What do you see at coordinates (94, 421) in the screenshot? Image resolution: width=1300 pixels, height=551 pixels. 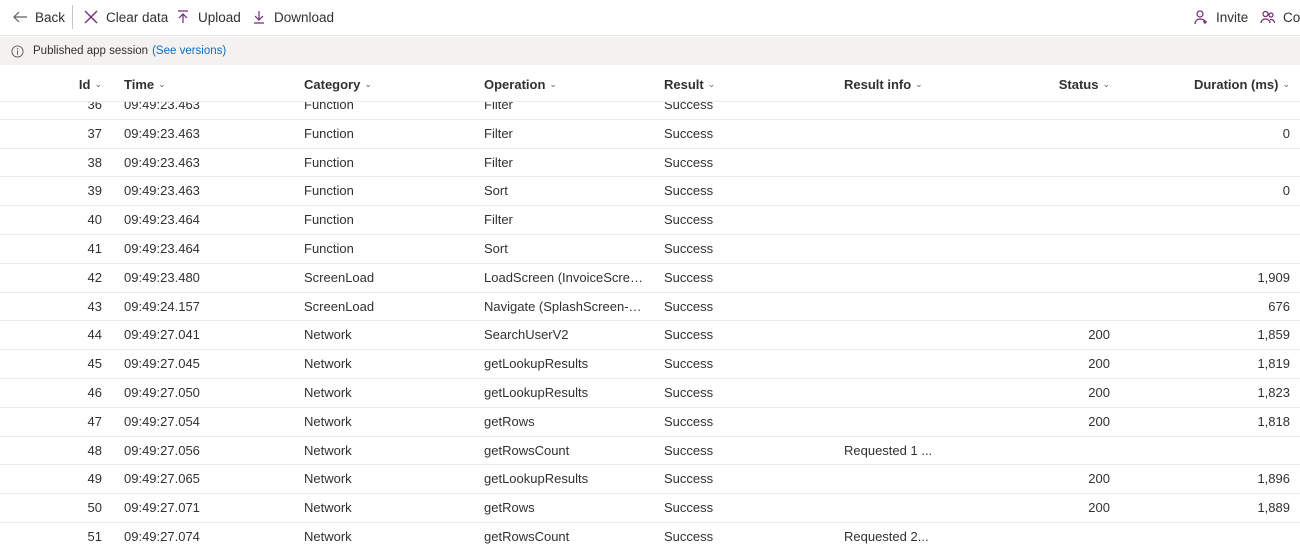 I see `cell-id: 47` at bounding box center [94, 421].